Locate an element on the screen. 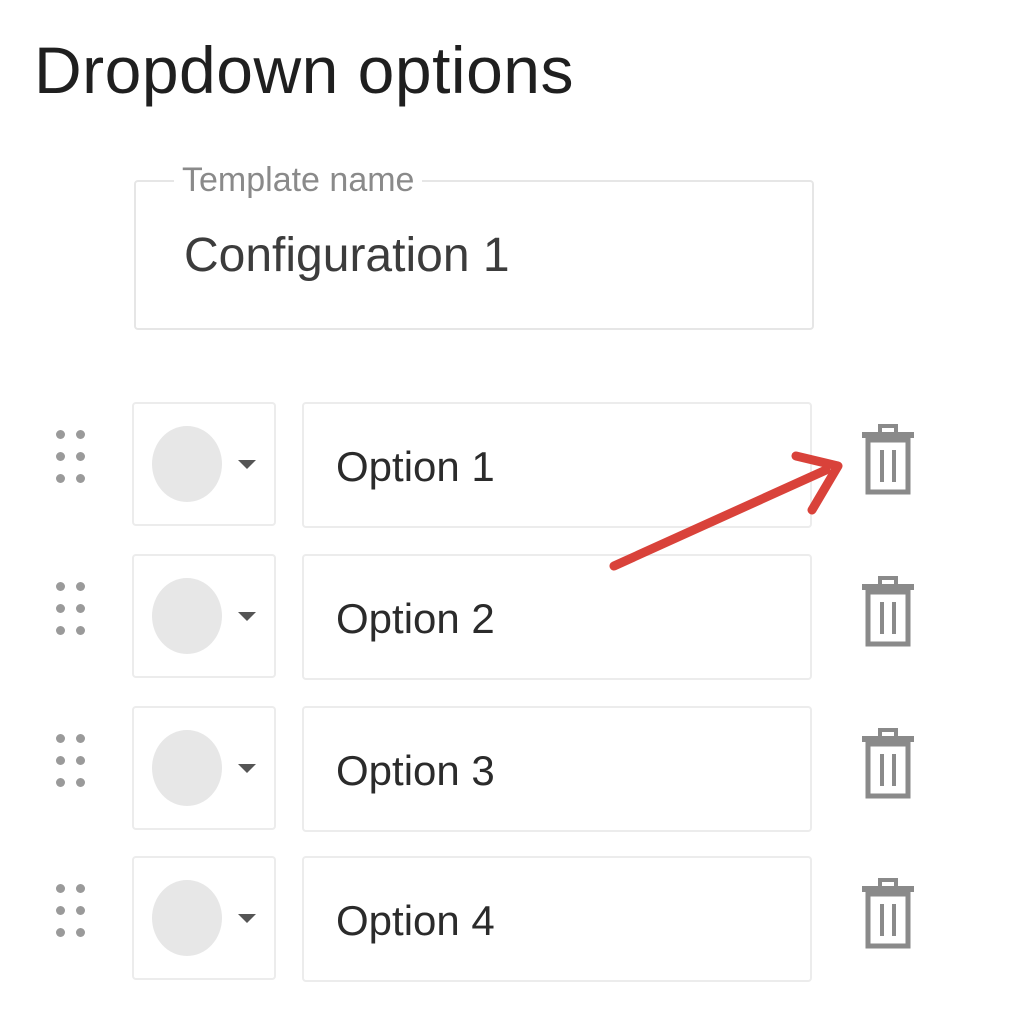 This screenshot has width=1024, height=1024. template-name-label: Template name is located at coordinates (298, 180).